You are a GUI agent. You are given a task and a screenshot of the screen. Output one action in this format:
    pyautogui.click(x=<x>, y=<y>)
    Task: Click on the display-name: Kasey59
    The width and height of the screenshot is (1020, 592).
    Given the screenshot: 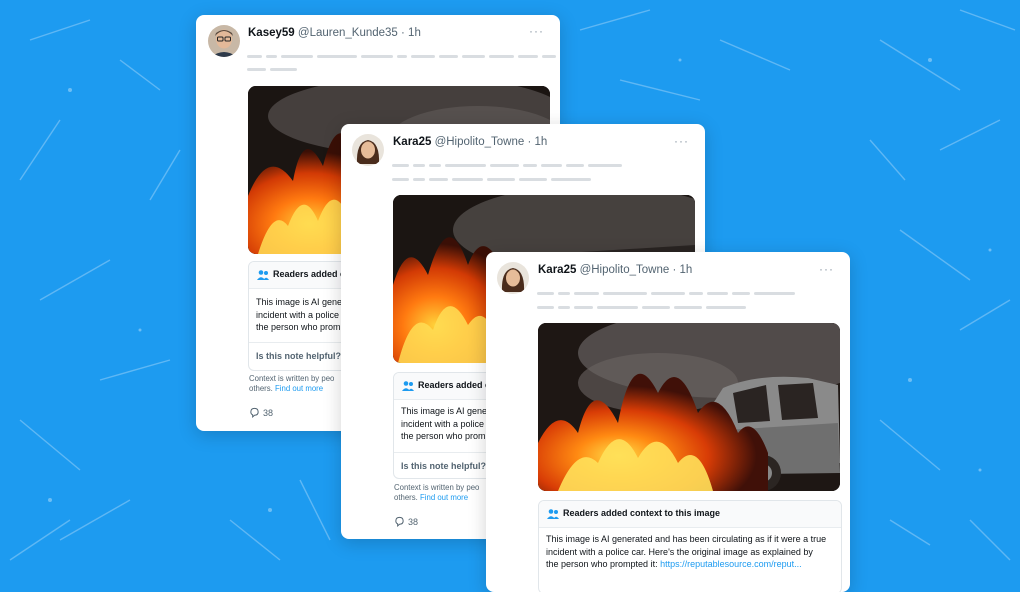 What is the action you would take?
    pyautogui.click(x=271, y=33)
    